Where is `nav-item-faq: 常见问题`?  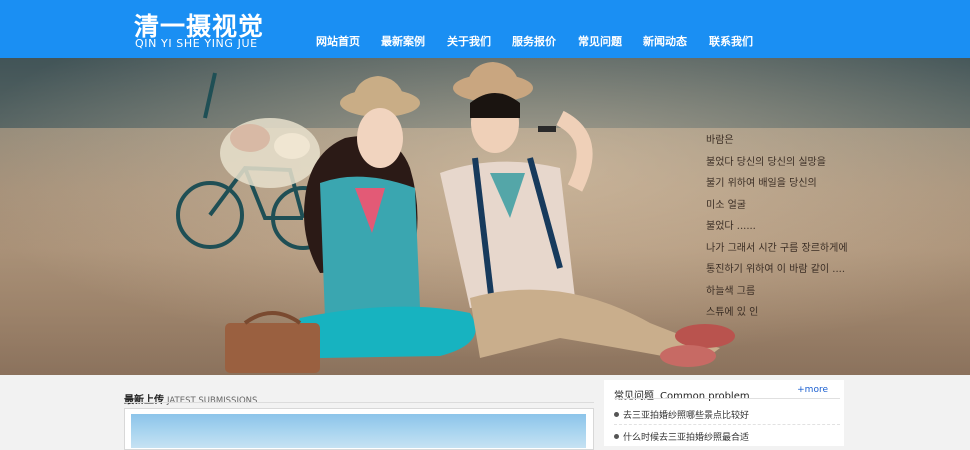 nav-item-faq: 常见问题 is located at coordinates (600, 41).